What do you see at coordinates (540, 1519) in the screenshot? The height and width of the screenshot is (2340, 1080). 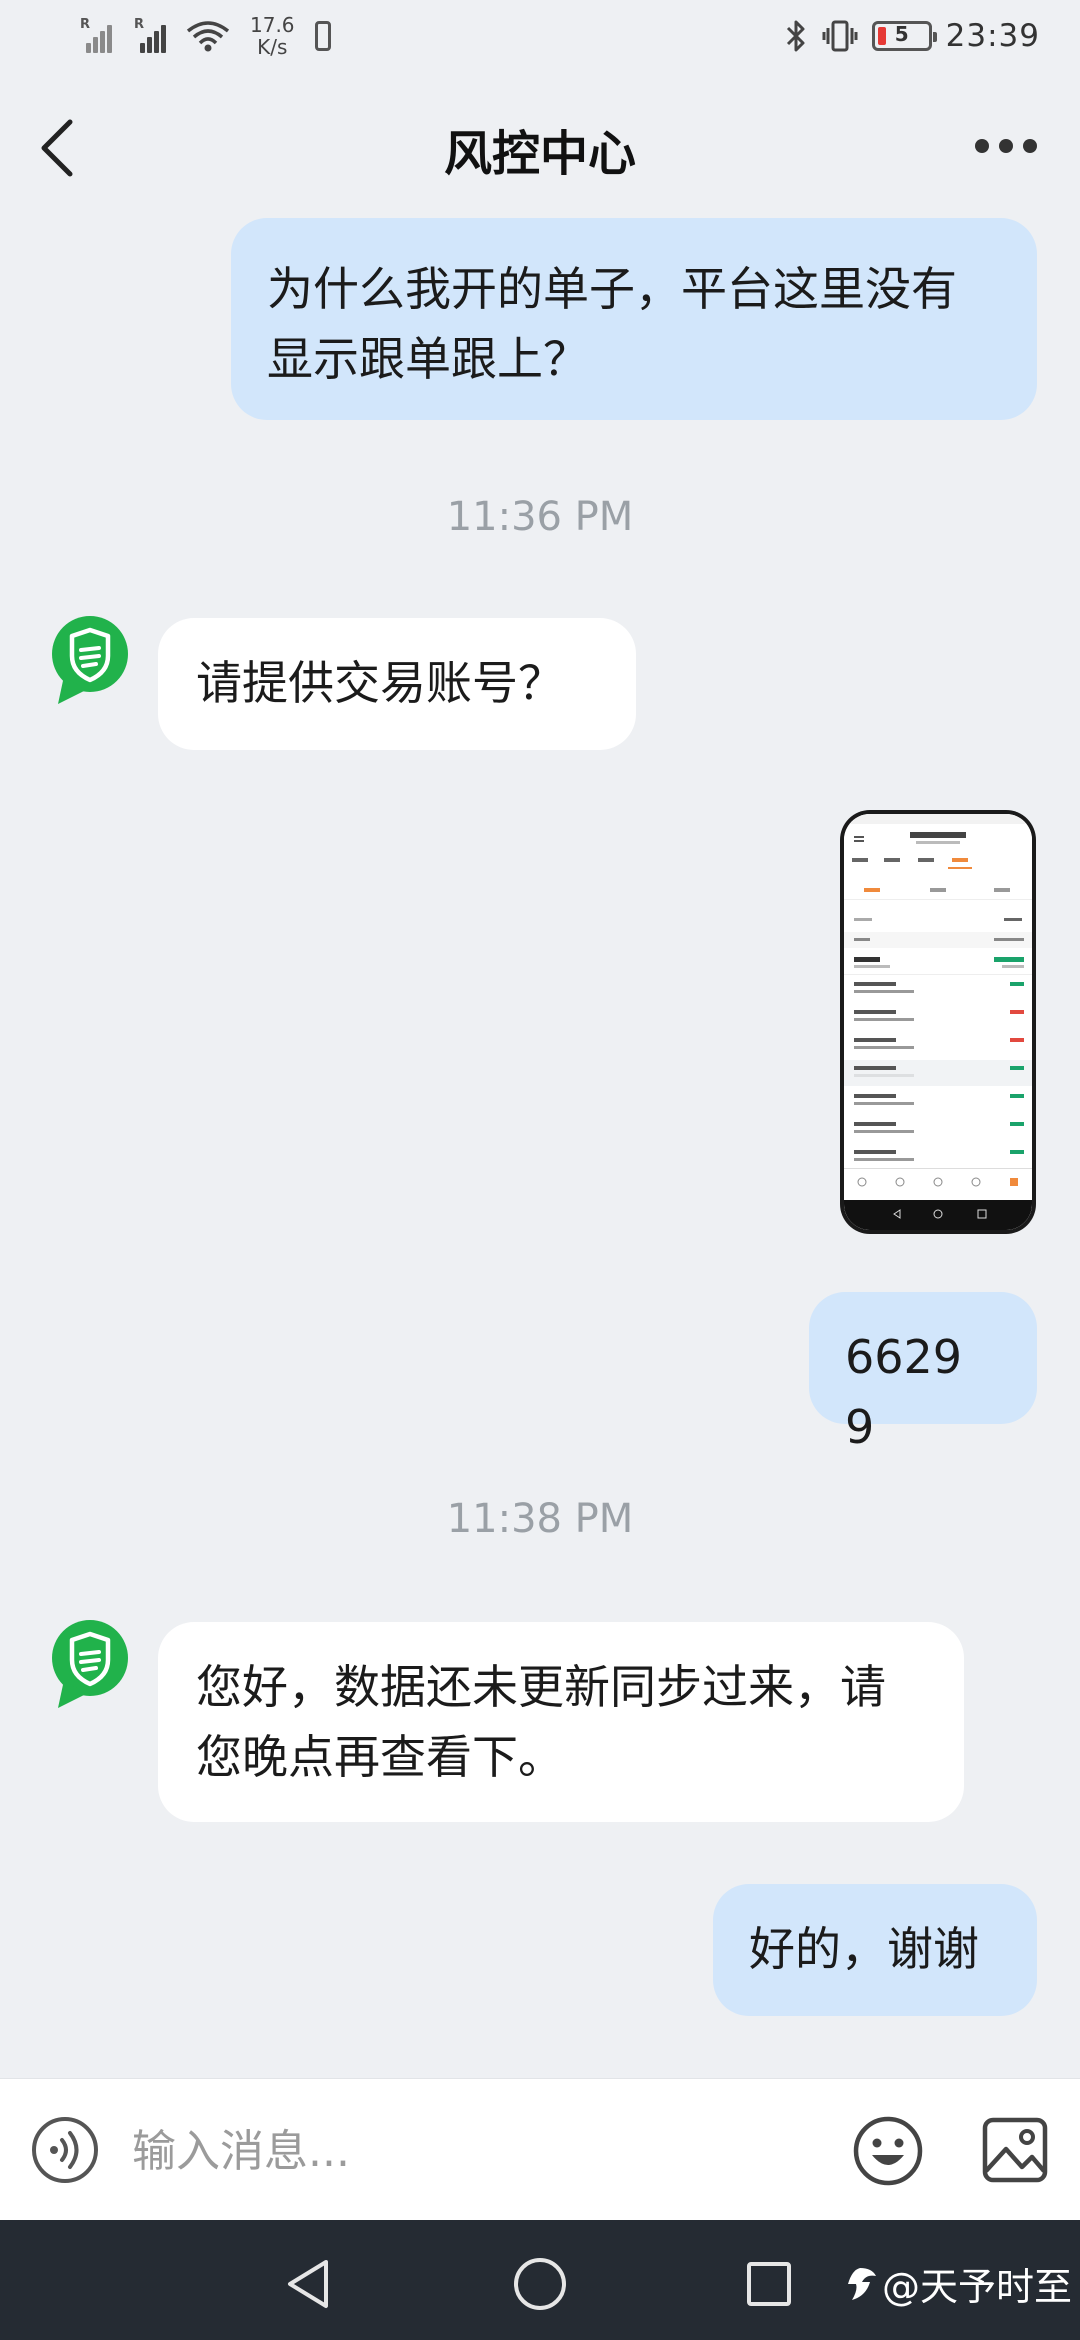 I see `timestamp: 11:38 PM` at bounding box center [540, 1519].